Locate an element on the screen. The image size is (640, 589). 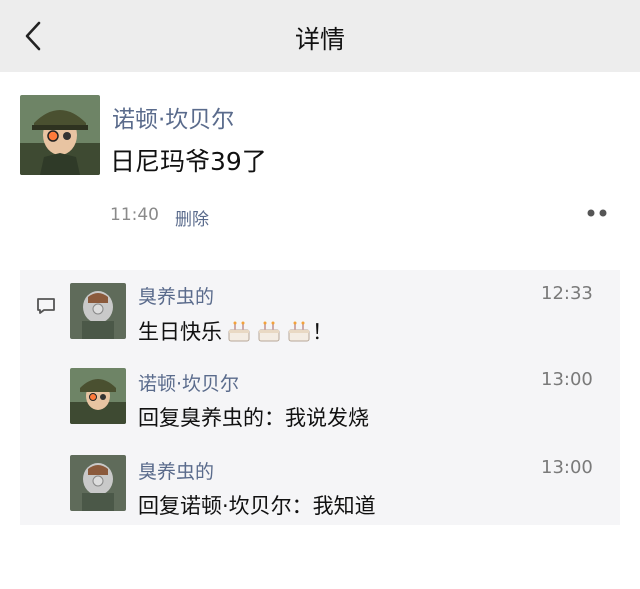
post-time: 11:40 is located at coordinates (134, 215).